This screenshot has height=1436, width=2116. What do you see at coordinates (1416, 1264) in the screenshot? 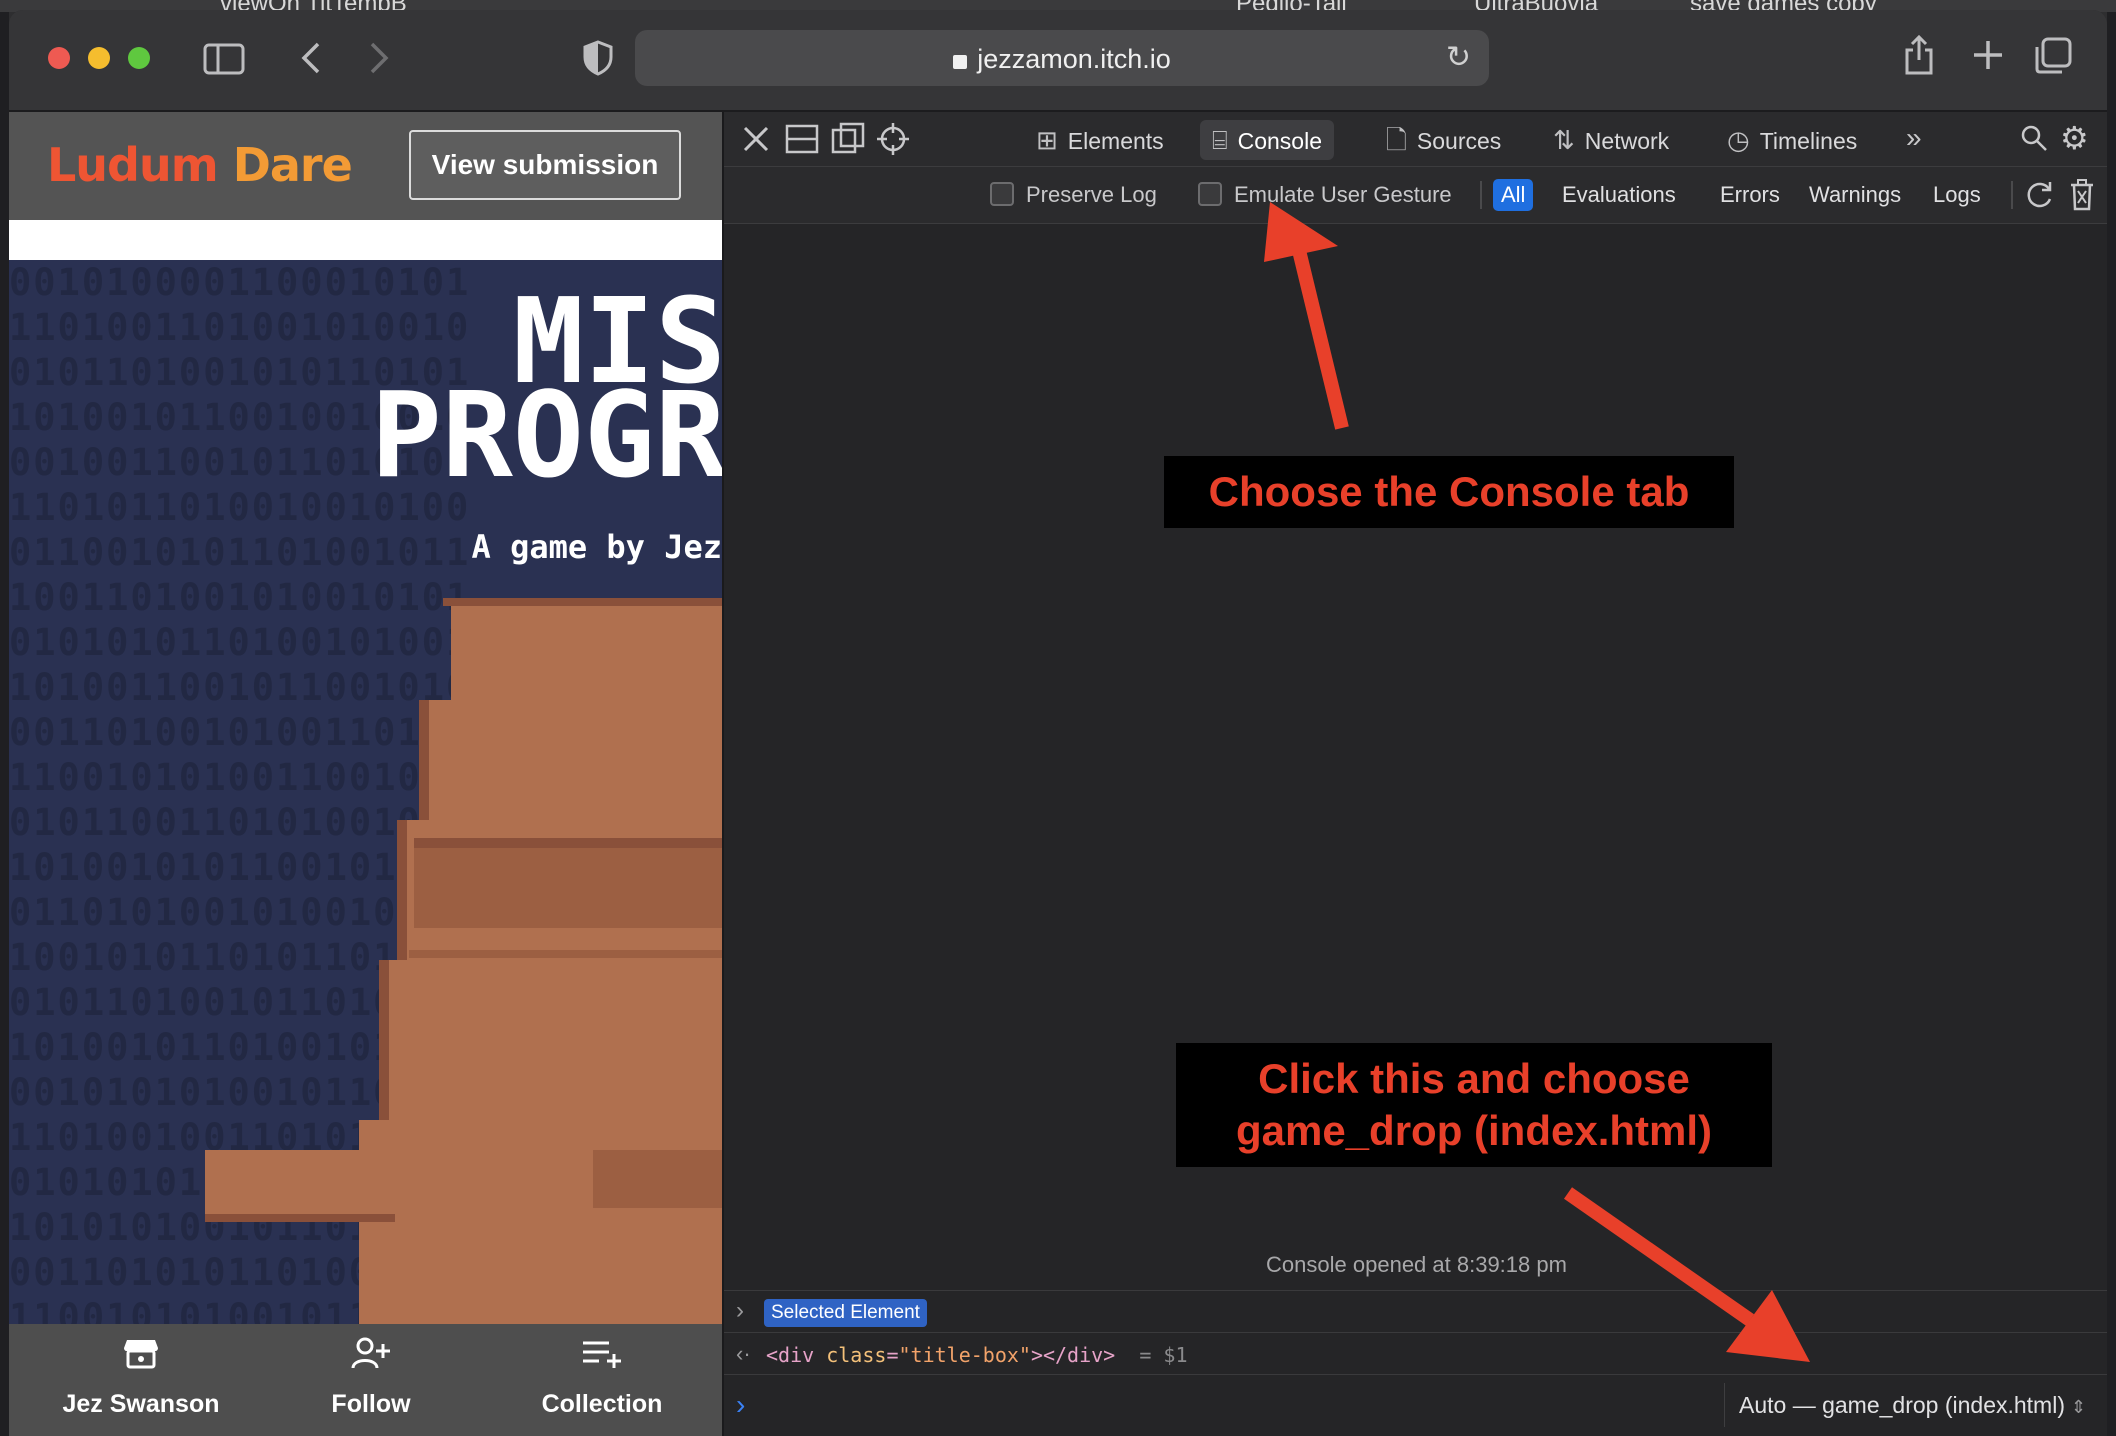
I see `console-opened-message: Console opened at 8:39:18 pm` at bounding box center [1416, 1264].